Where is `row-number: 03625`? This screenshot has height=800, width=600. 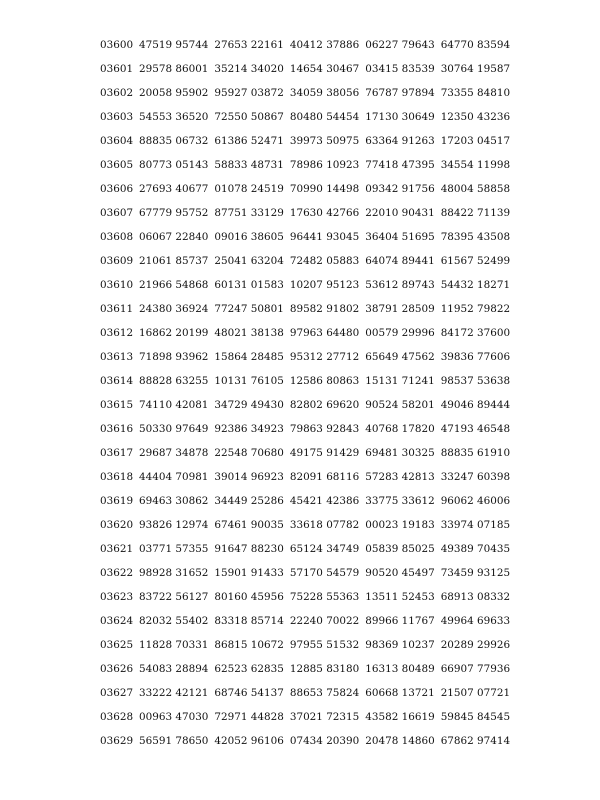
row-number: 03625 is located at coordinates (117, 645).